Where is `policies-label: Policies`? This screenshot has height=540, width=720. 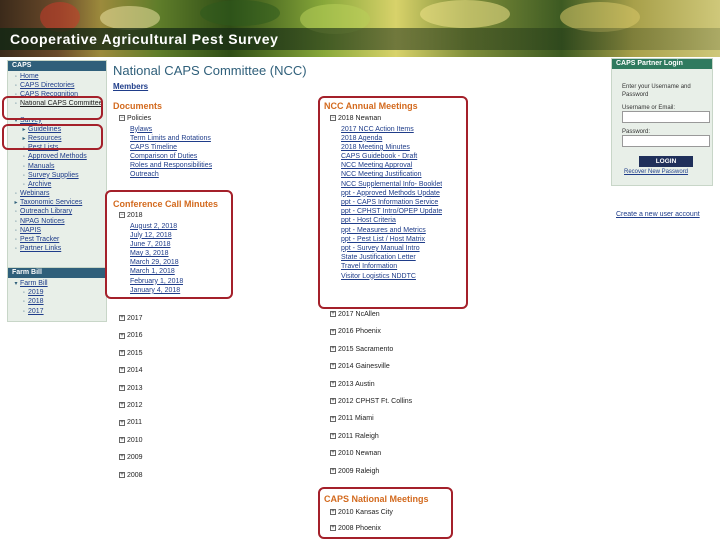
policies-label: Policies is located at coordinates (139, 118).